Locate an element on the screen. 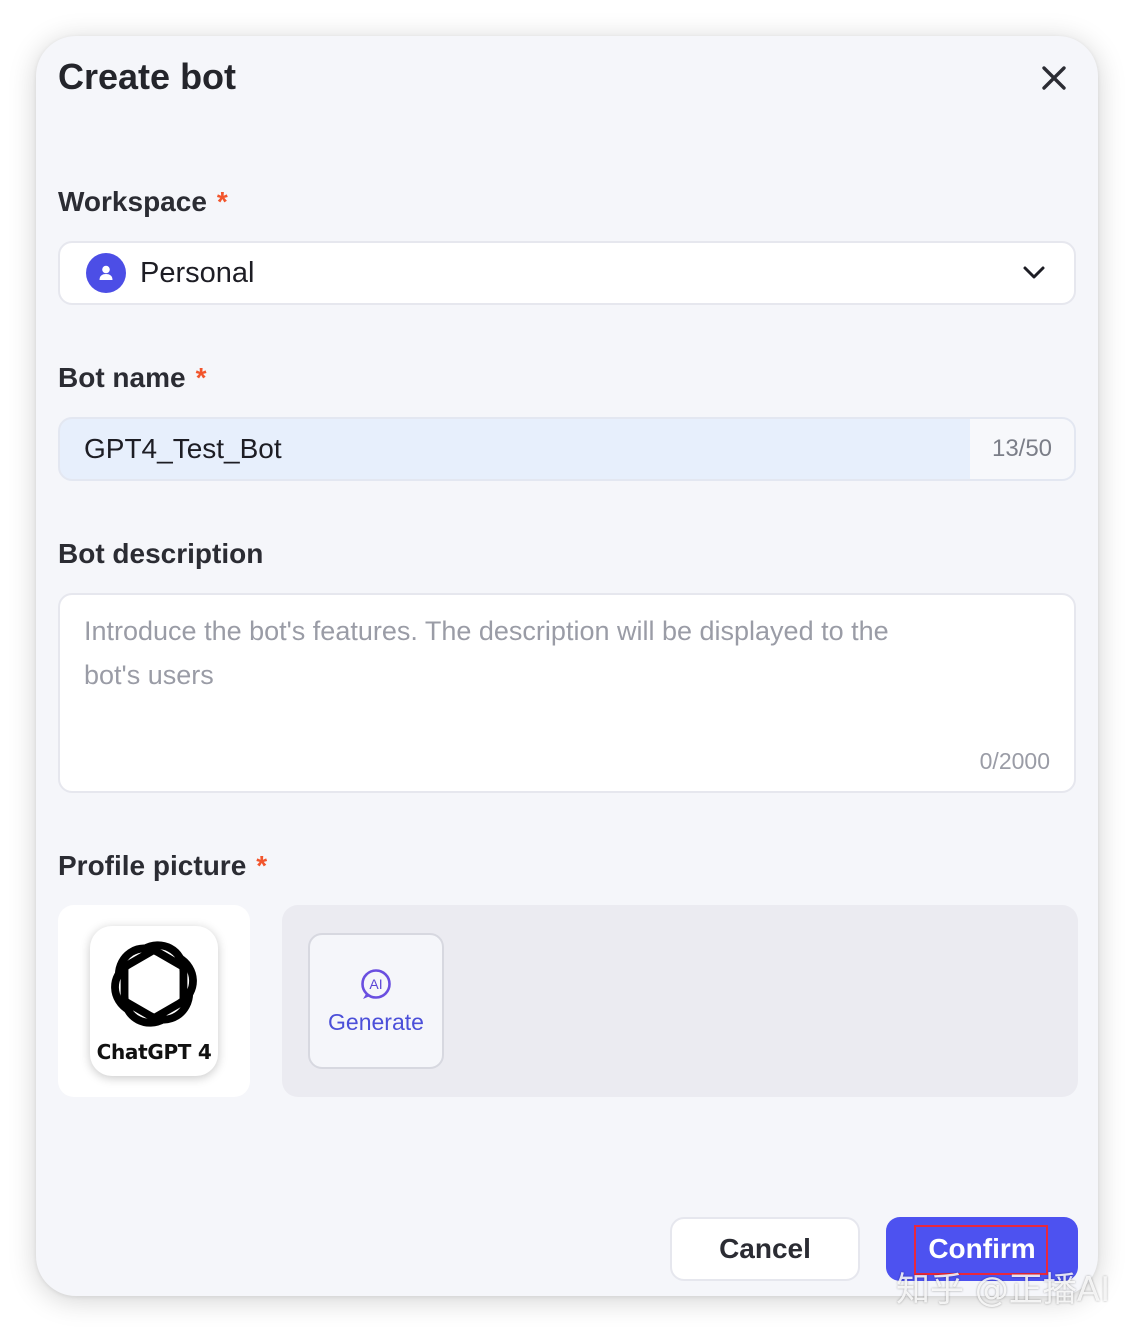 The image size is (1134, 1332). profile-picture-preview: ChatGPT 4 is located at coordinates (154, 1001).